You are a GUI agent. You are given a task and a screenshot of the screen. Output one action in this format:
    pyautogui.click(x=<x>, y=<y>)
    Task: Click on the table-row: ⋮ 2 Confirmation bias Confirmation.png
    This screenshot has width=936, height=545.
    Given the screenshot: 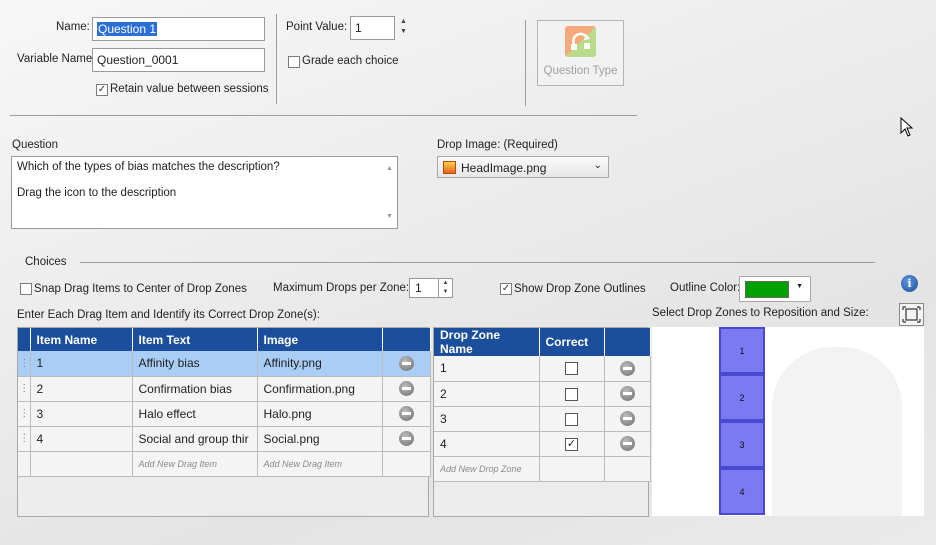 What is the action you would take?
    pyautogui.click(x=224, y=389)
    